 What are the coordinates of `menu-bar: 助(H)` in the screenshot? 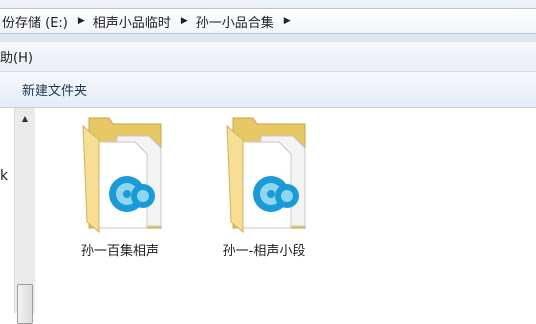 It's located at (268, 57).